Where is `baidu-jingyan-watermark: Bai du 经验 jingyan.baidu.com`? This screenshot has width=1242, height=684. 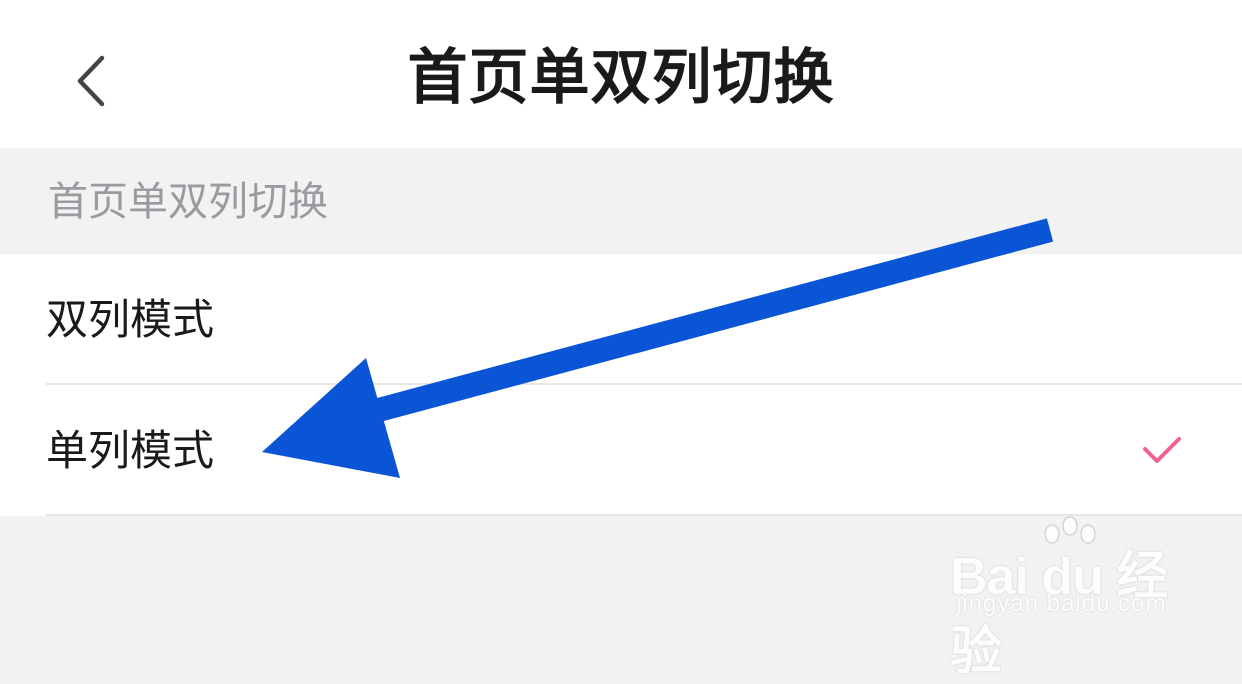
baidu-jingyan-watermark: Bai du 经验 jingyan.baidu.com is located at coordinates (1070, 598).